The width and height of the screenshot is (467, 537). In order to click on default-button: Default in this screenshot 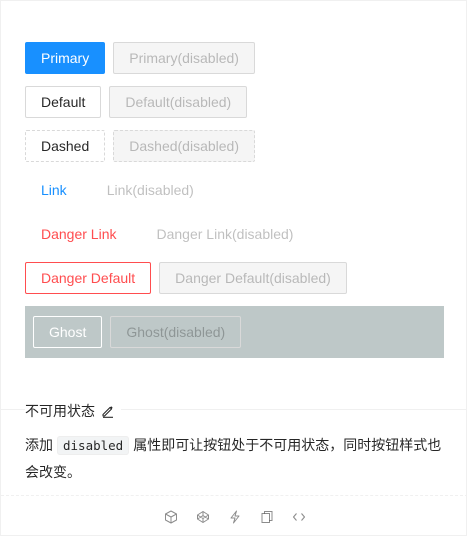, I will do `click(63, 102)`.